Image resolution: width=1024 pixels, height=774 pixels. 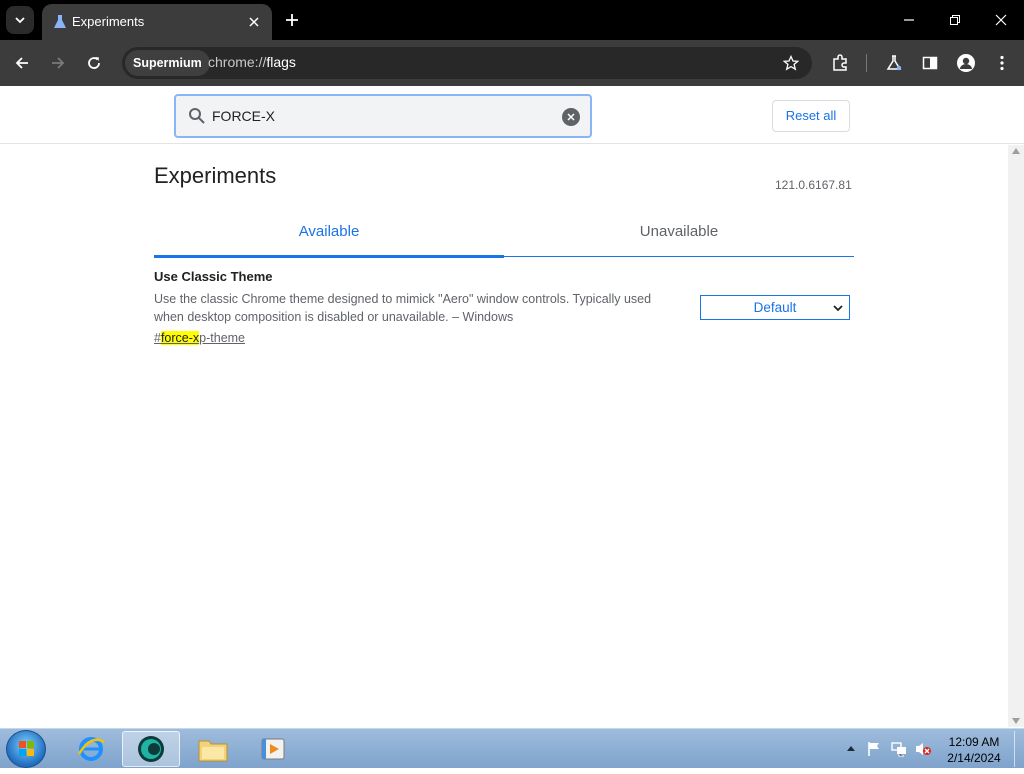 I want to click on close-window-button, so click(x=1001, y=20).